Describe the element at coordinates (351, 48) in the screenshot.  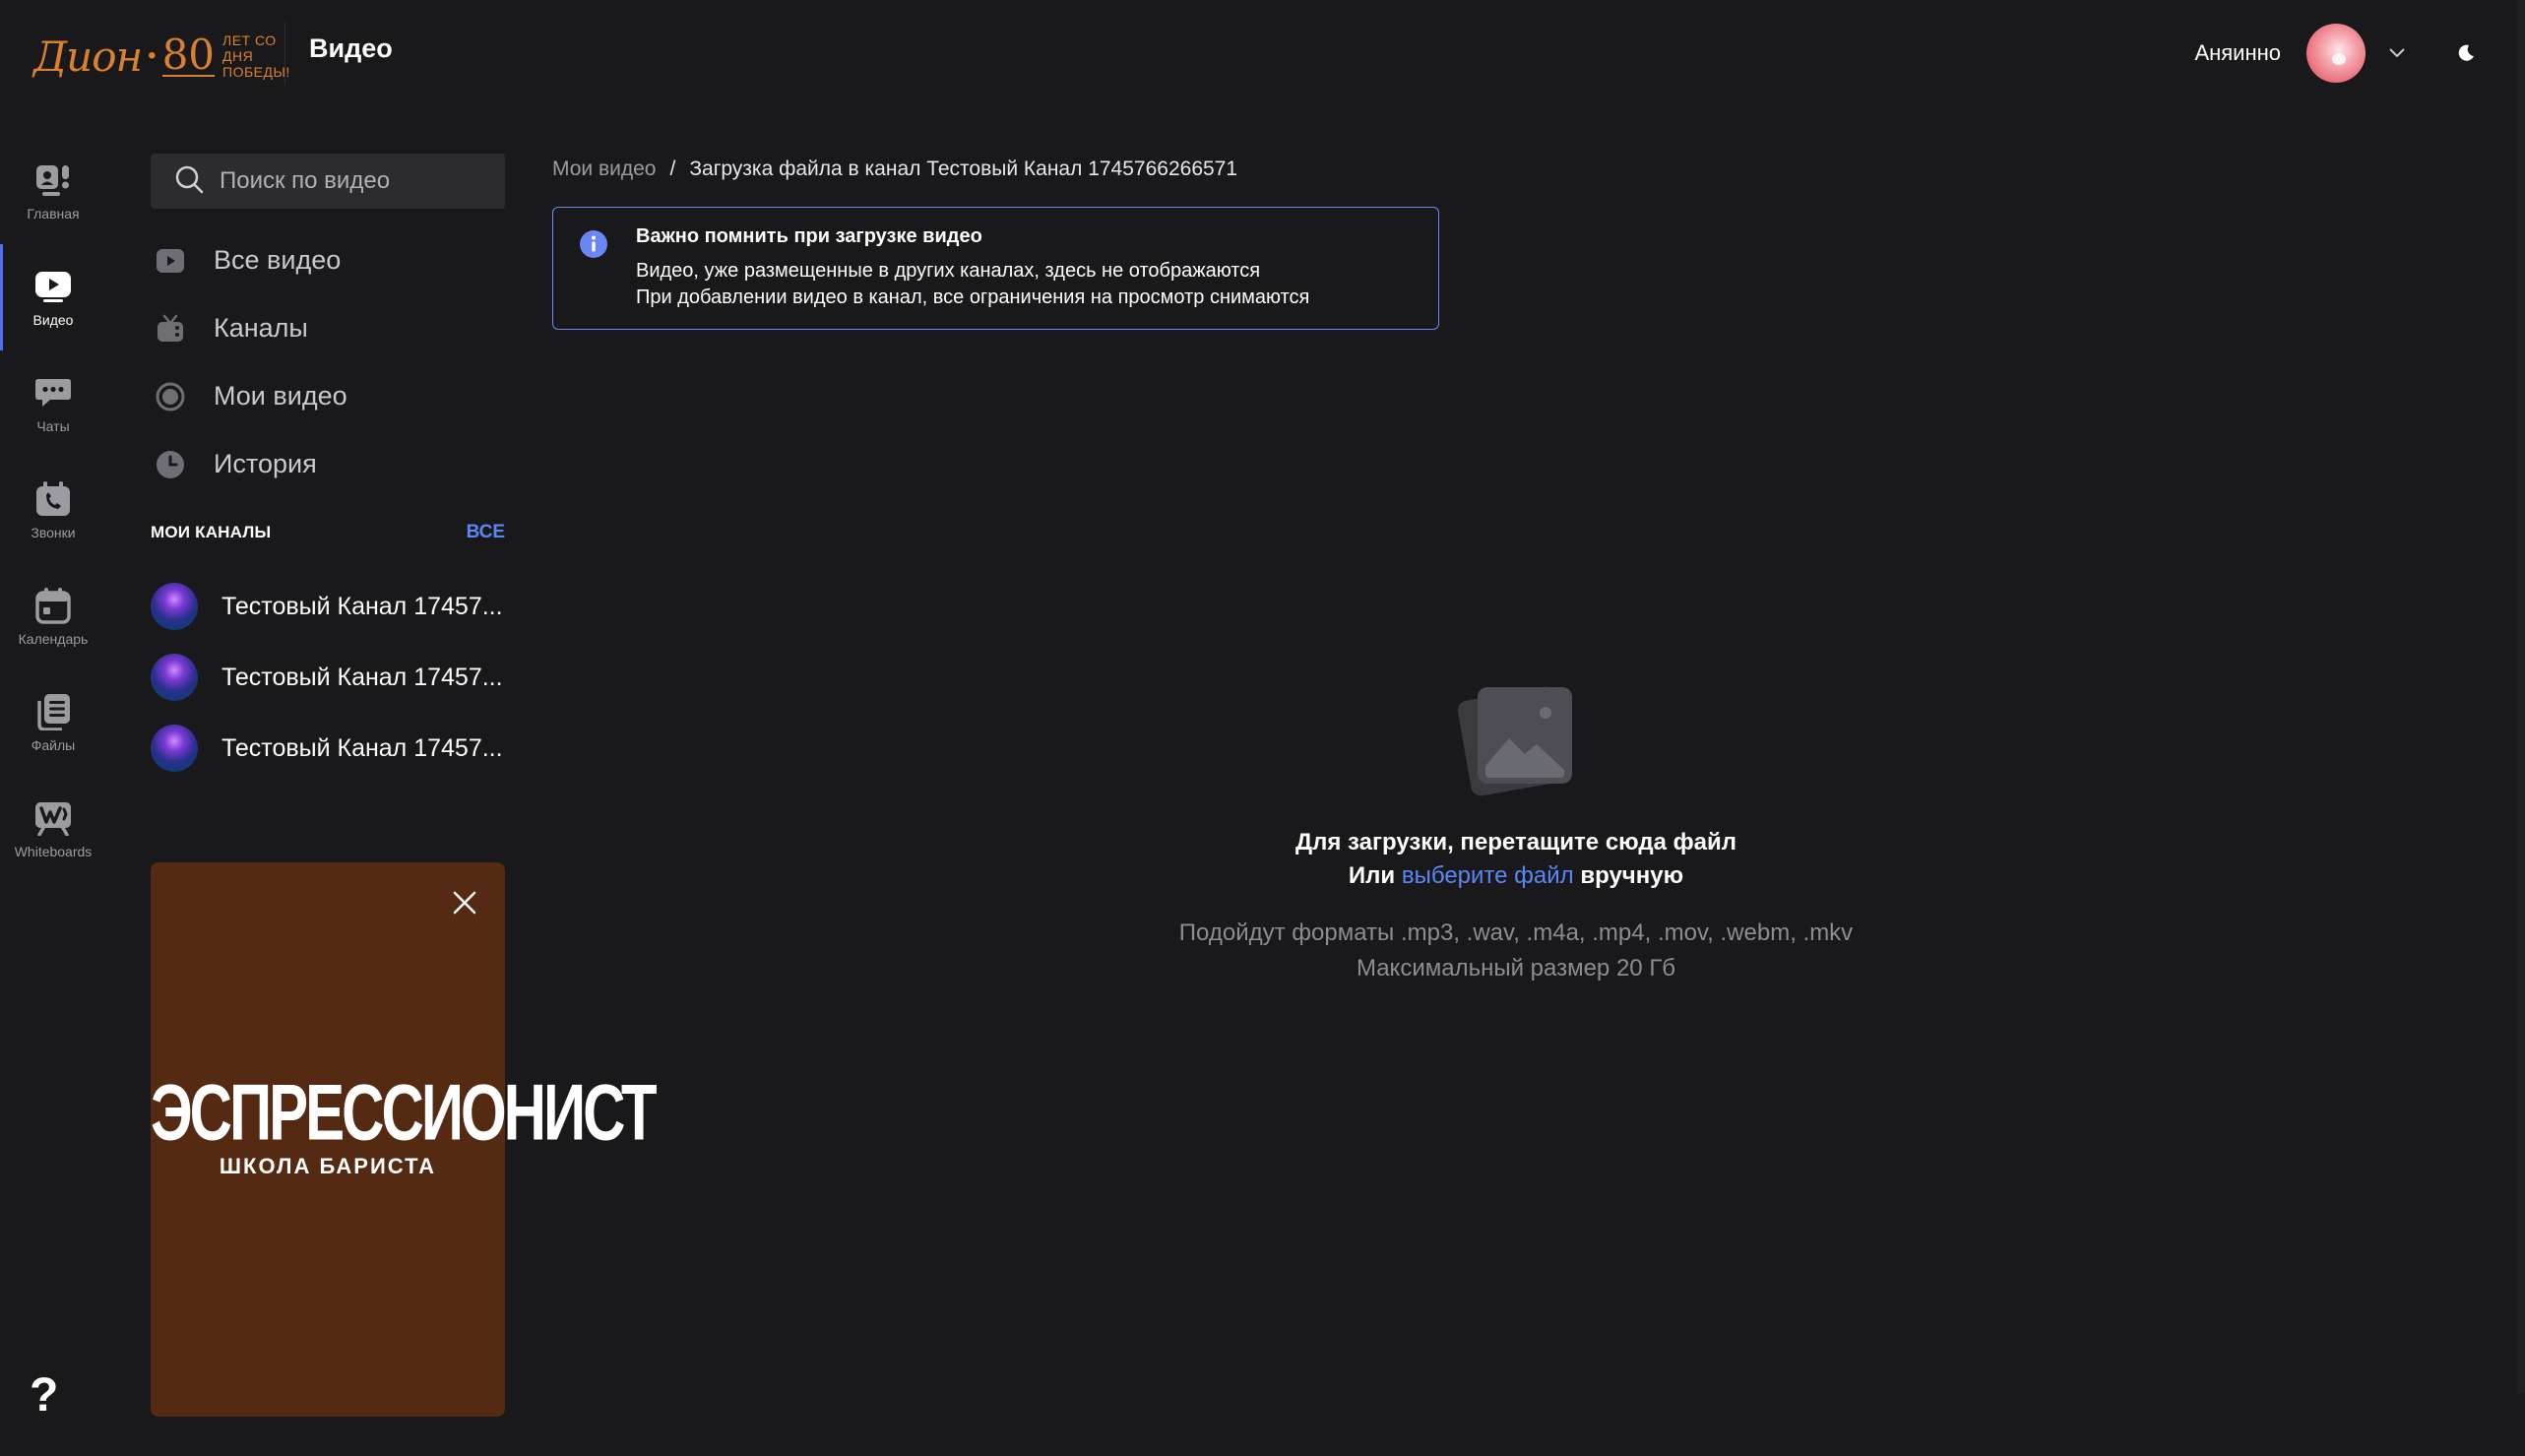
I see `page-title: Видео` at that location.